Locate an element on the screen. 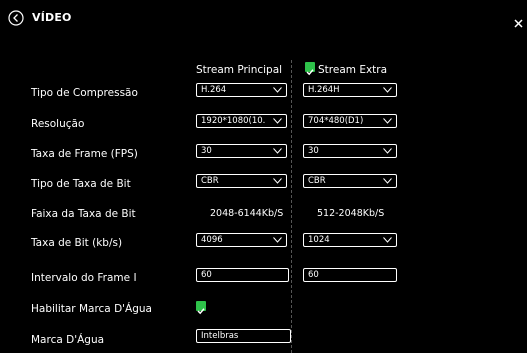 This screenshot has height=353, width=527. watermark-label: Marca D'Água is located at coordinates (68, 340).